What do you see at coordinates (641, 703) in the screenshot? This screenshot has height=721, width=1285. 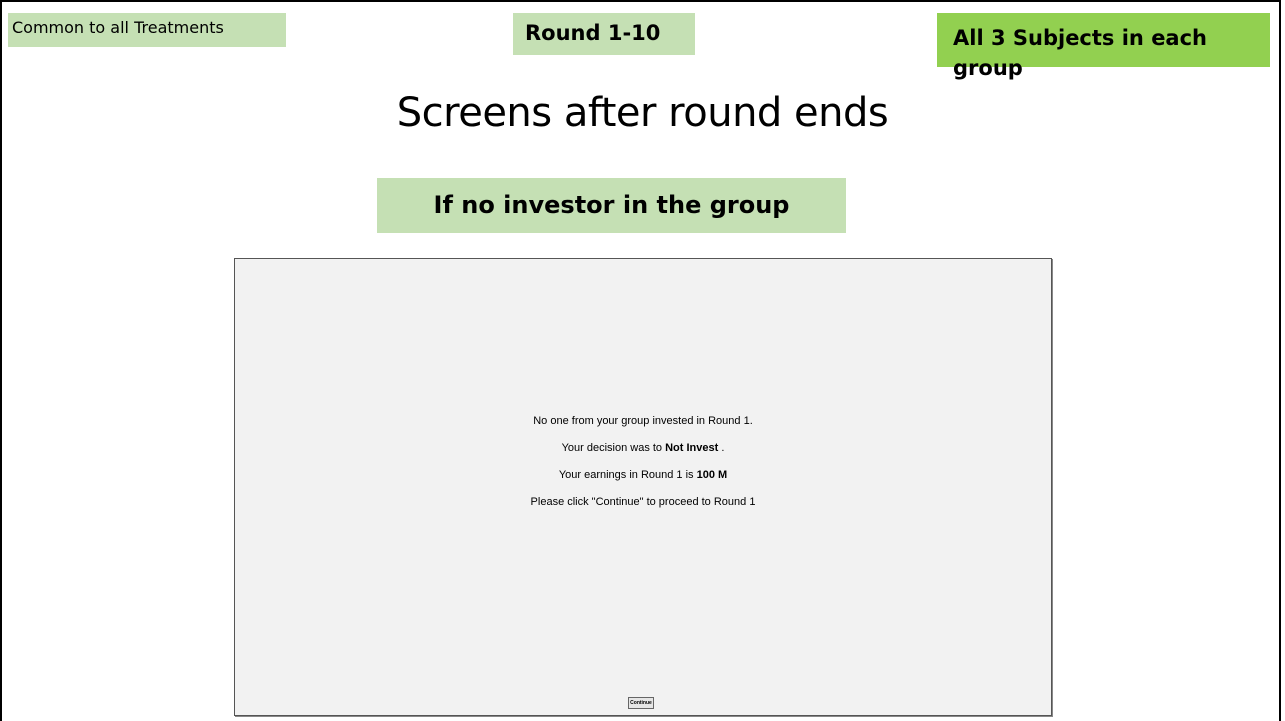 I see `continue-button: Continue` at bounding box center [641, 703].